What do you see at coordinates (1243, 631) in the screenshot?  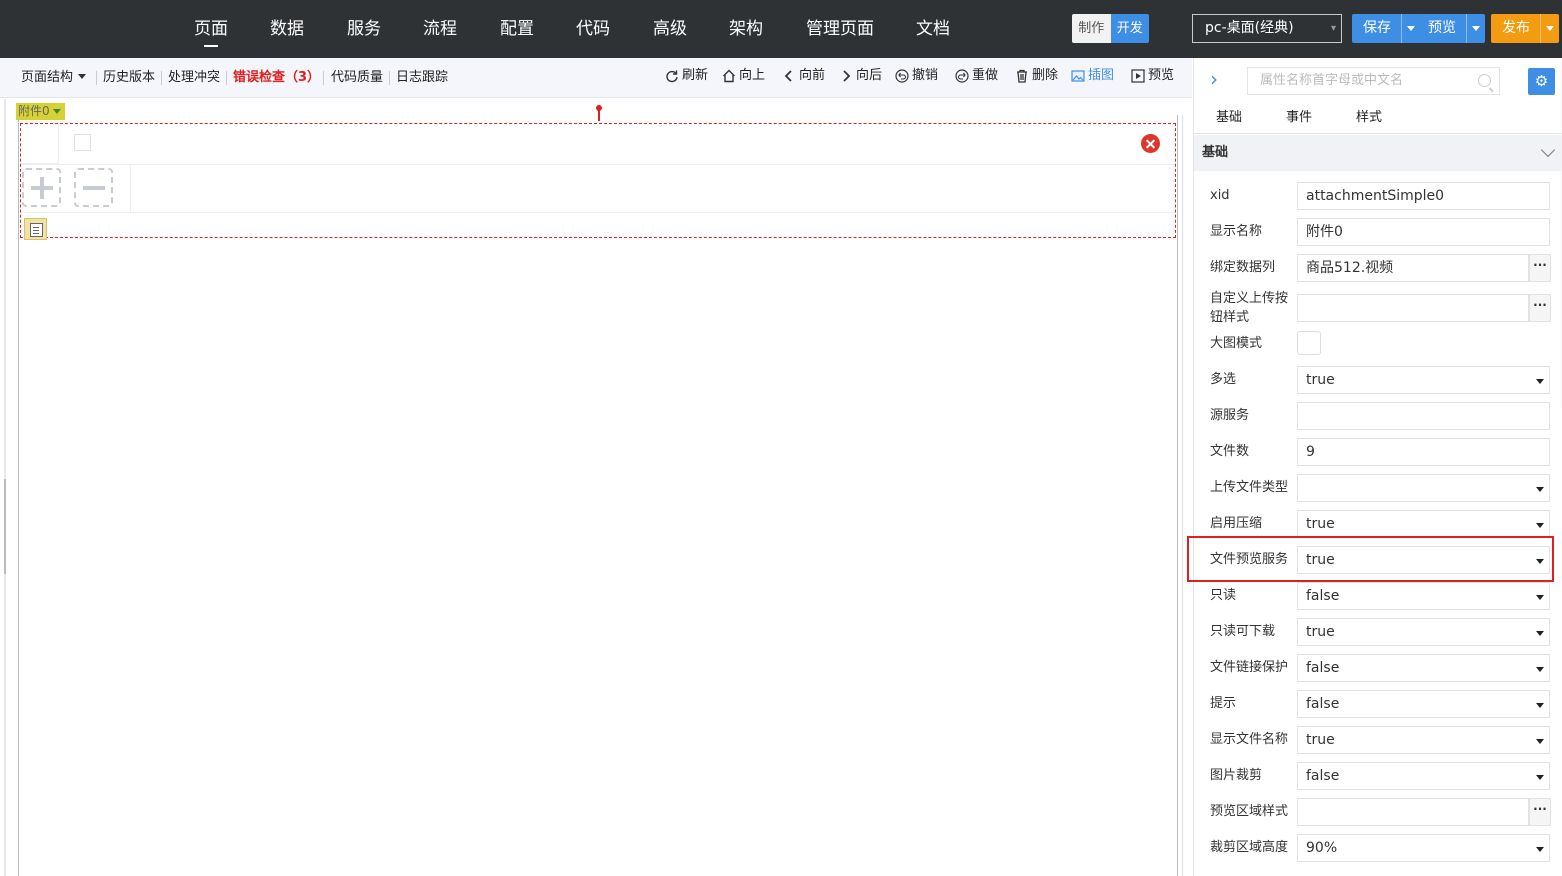 I see `prop-label: 只读可下载` at bounding box center [1243, 631].